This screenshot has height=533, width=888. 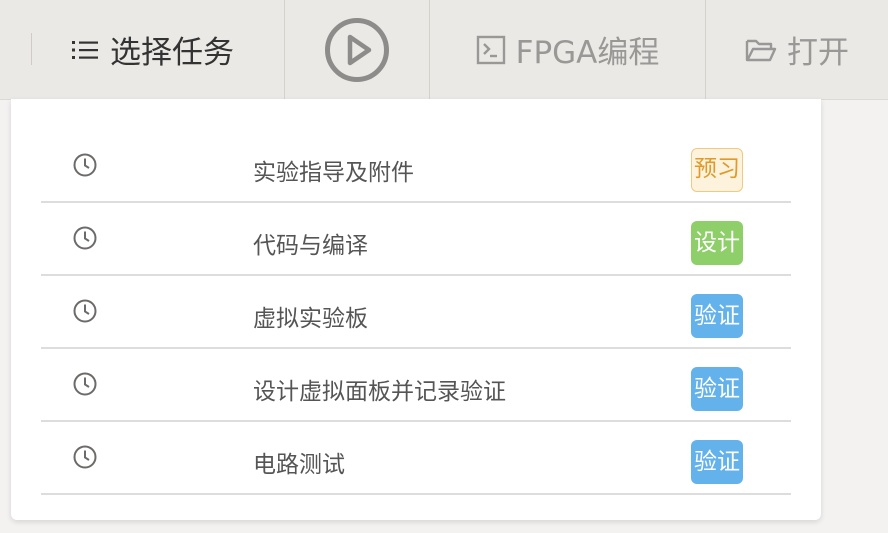 I want to click on folder-open-icon, so click(x=761, y=50).